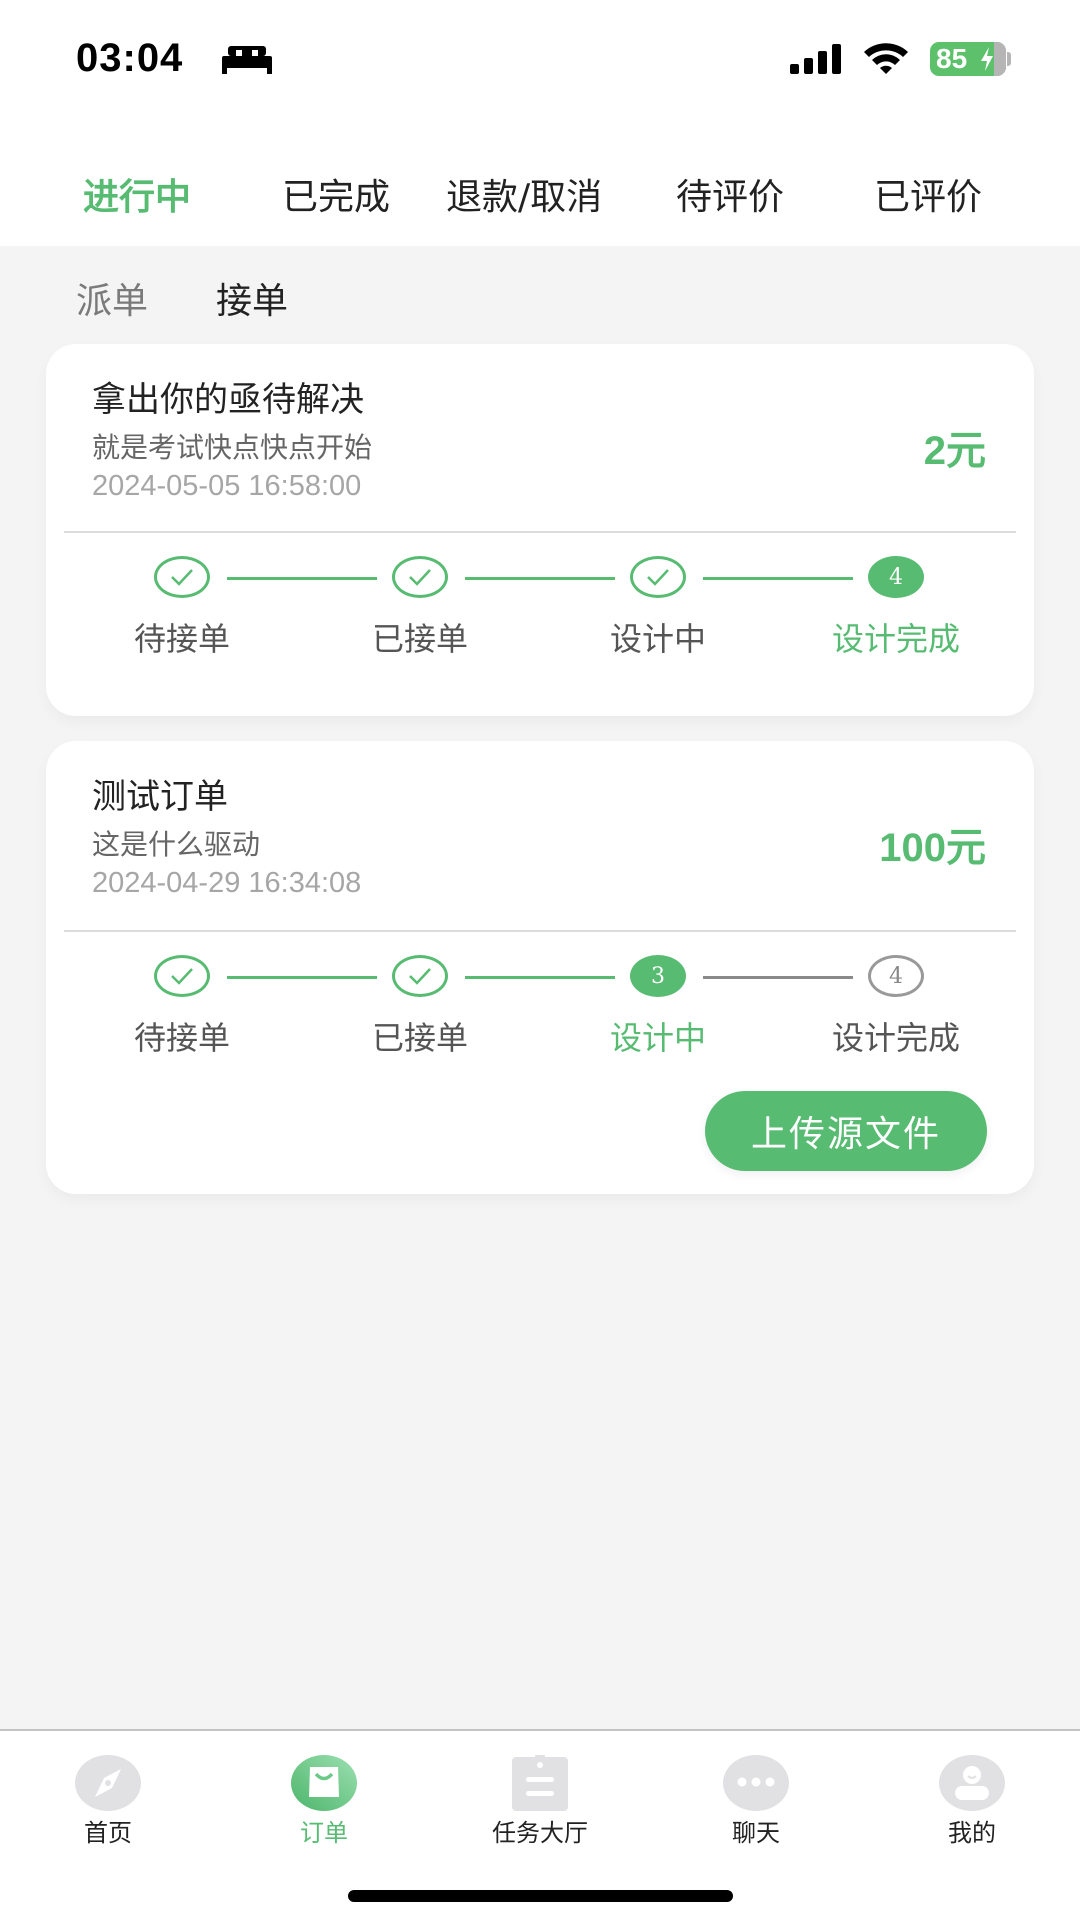 The height and width of the screenshot is (1920, 1080). Describe the element at coordinates (756, 1783) in the screenshot. I see `chat-bubble-icon` at that location.